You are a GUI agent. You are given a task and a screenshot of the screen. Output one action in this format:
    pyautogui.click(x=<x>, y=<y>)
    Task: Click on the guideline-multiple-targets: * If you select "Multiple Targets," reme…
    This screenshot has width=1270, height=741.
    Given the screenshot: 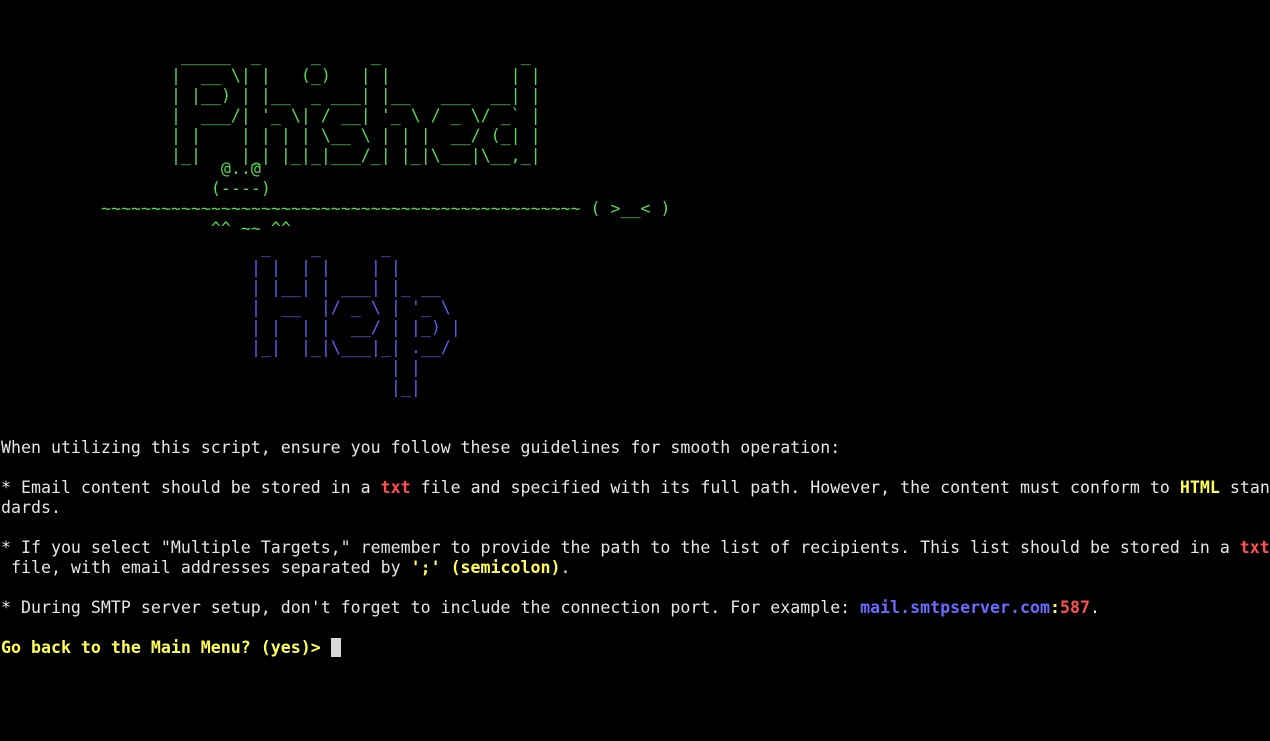 What is the action you would take?
    pyautogui.click(x=635, y=548)
    